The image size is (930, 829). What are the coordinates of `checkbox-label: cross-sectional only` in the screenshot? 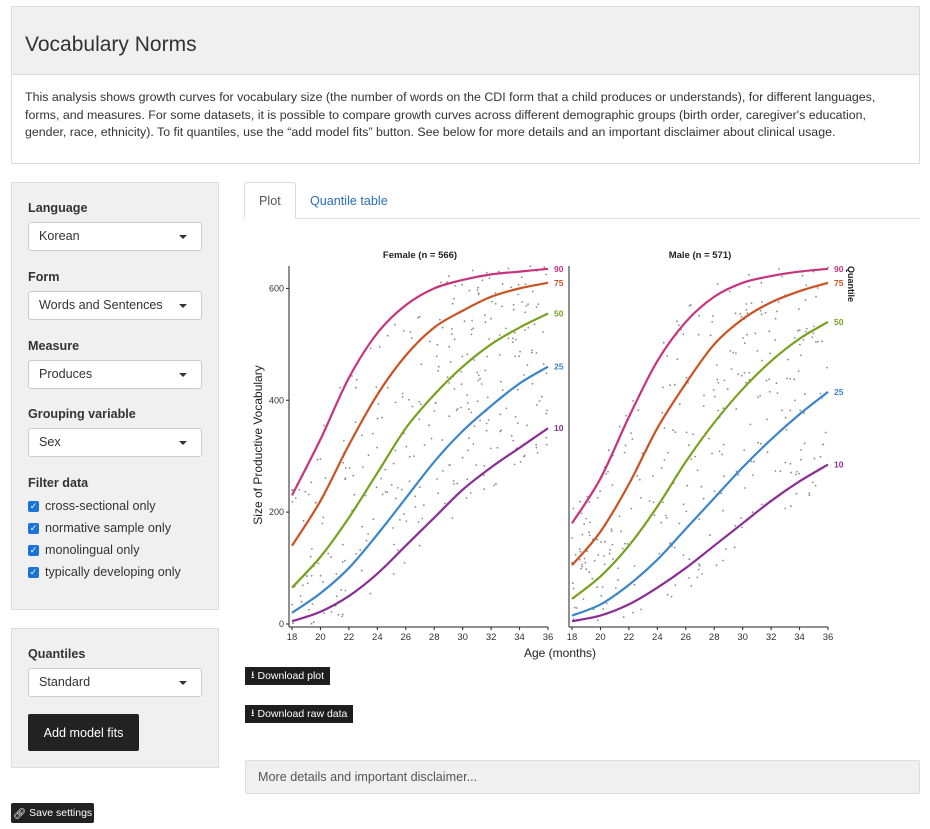 It's located at (100, 506).